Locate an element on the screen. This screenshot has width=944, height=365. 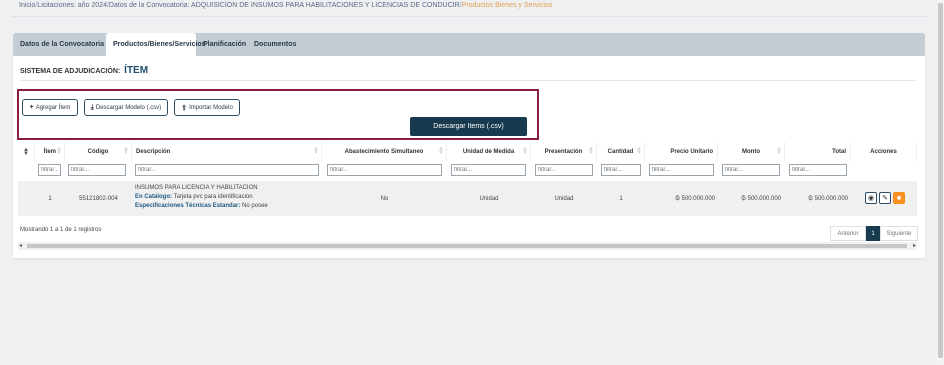
col-codigo: Código ▲ ▼ is located at coordinates (98, 151).